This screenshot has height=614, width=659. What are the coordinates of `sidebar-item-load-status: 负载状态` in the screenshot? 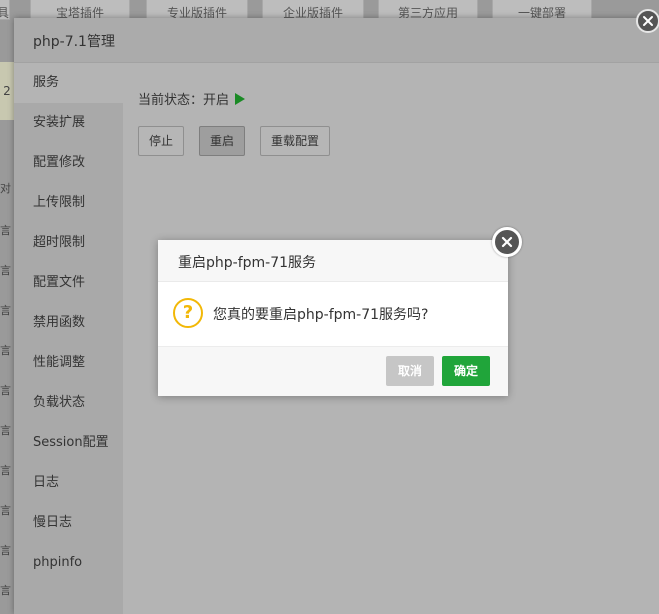 It's located at (68, 403).